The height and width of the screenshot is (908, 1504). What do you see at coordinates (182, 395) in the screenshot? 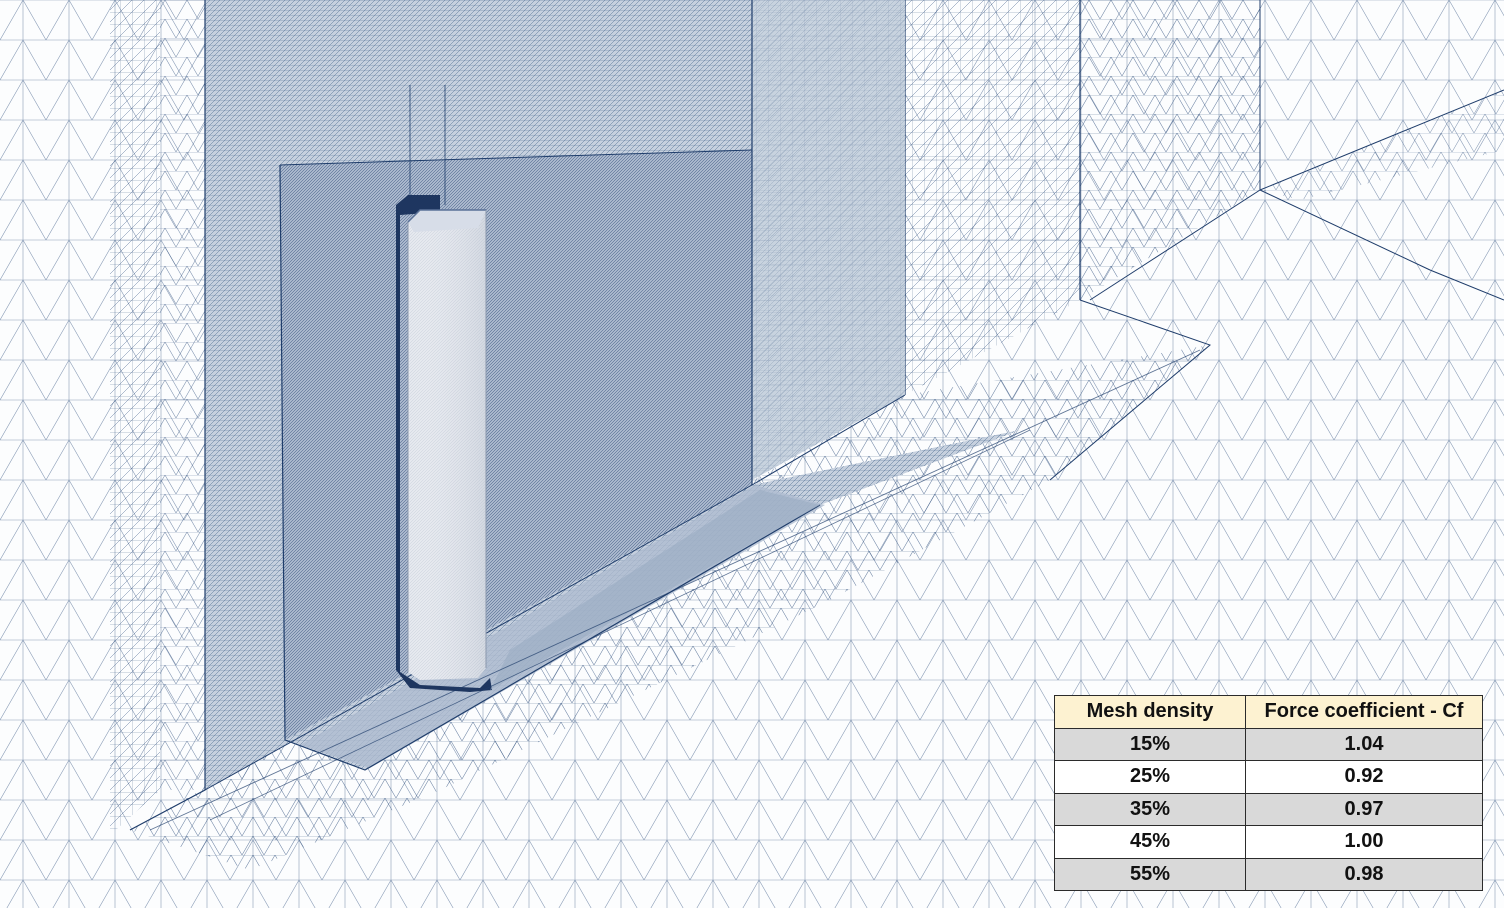
I see `left-wall-refinement` at bounding box center [182, 395].